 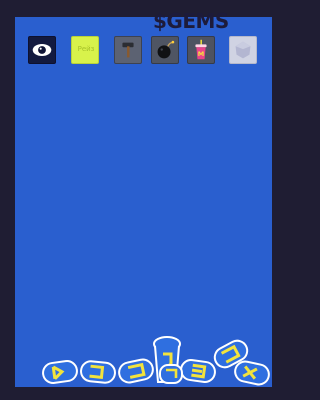 I want to click on cup-tool-button: M, so click(x=201, y=50).